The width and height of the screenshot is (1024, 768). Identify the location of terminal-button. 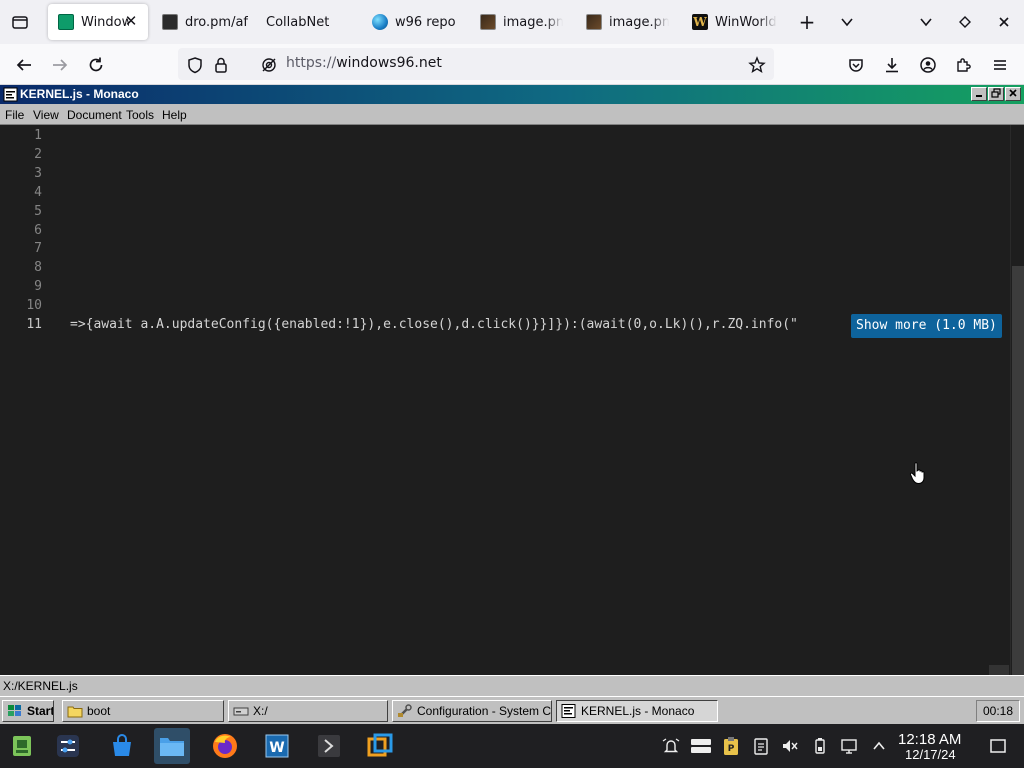
(329, 746).